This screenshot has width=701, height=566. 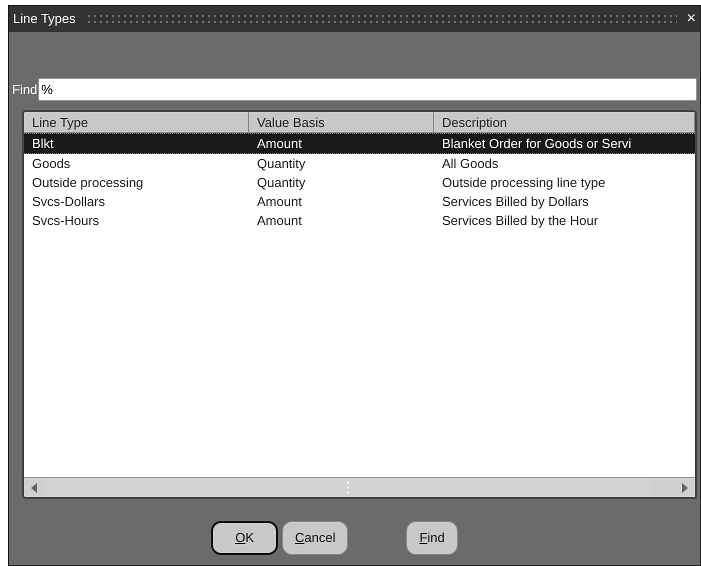 I want to click on column-header: Description, so click(x=564, y=122).